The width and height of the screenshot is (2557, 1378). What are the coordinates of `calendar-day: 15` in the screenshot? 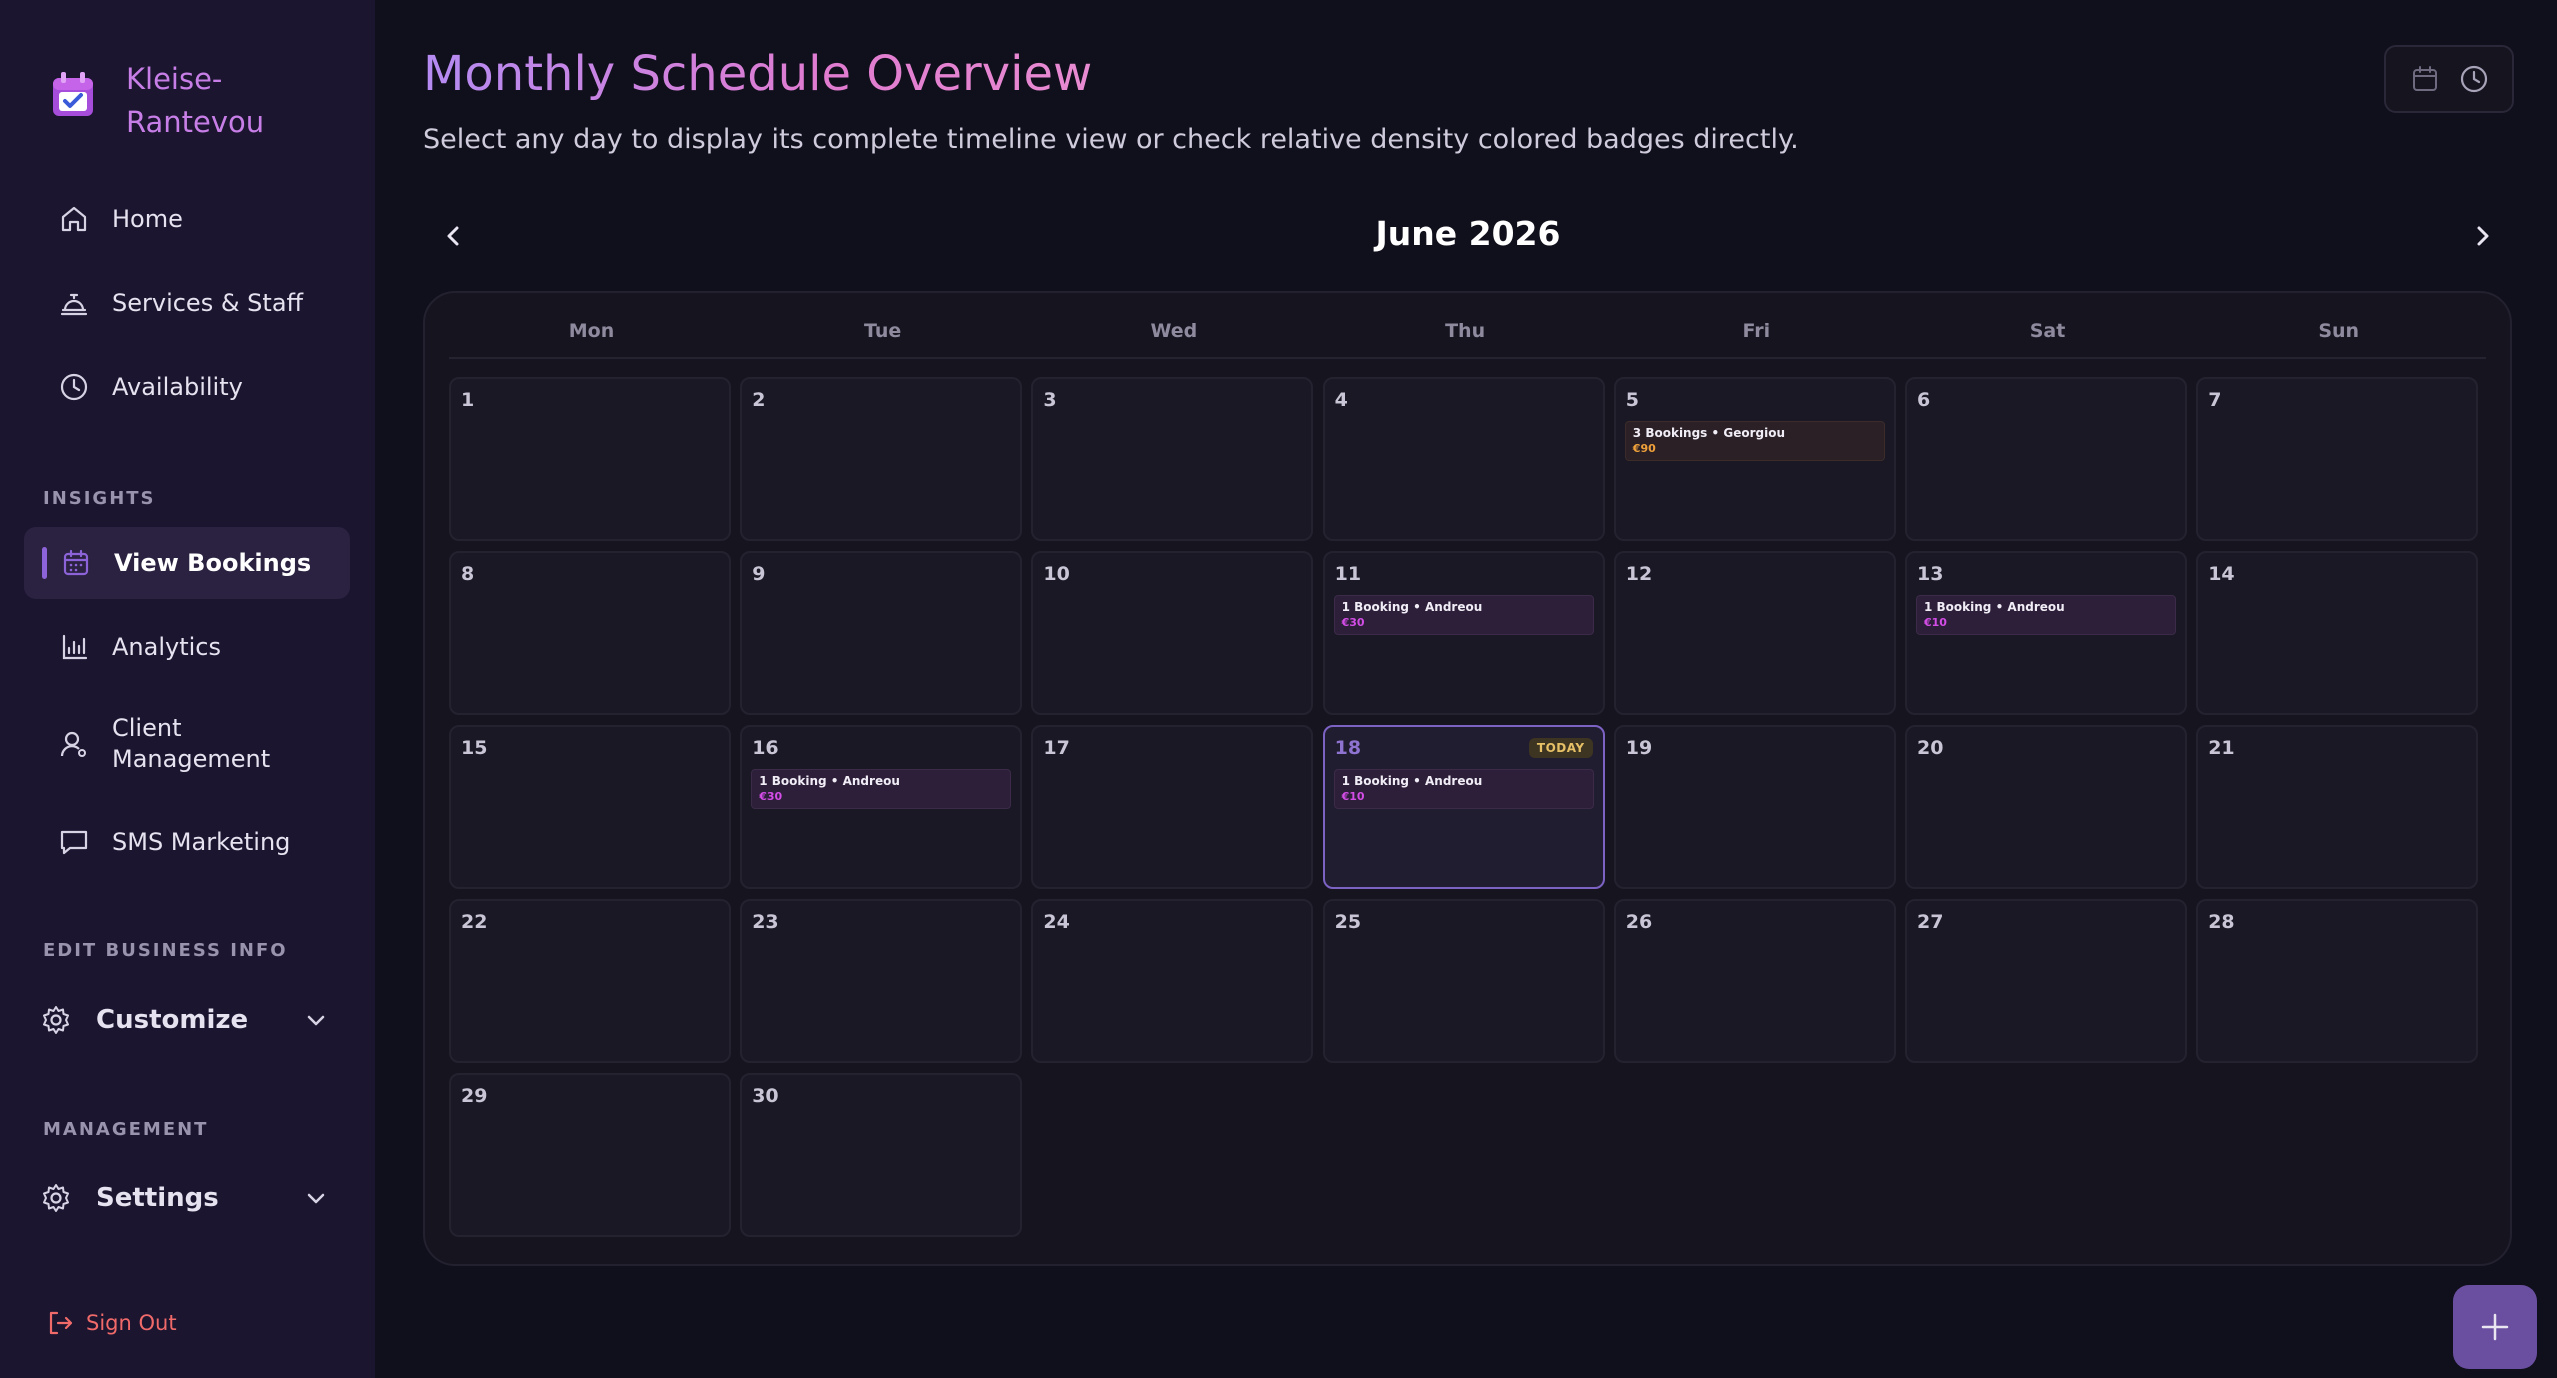 It's located at (590, 807).